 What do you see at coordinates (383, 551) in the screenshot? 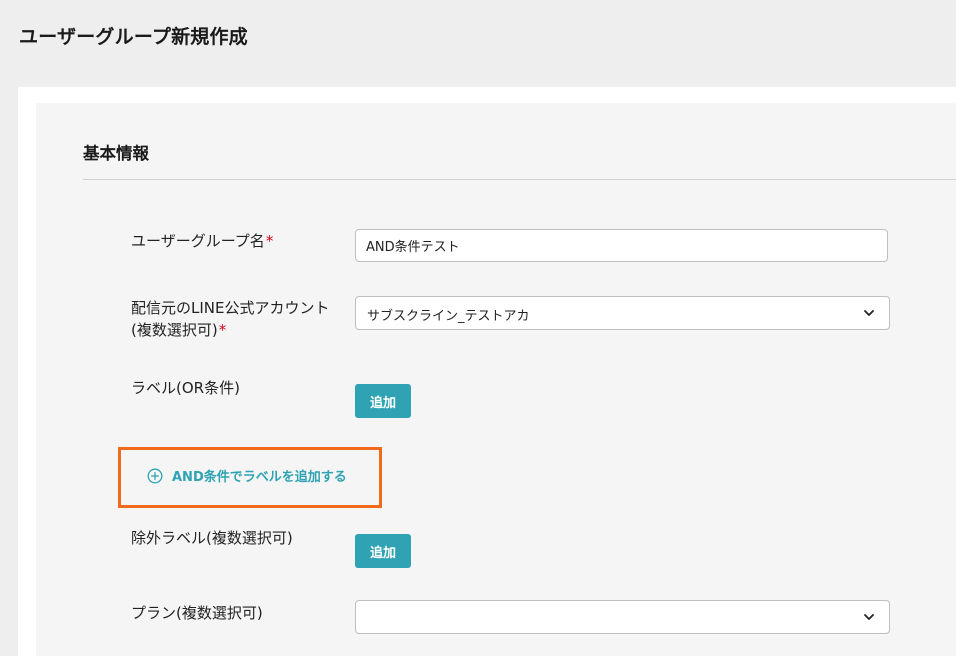
I see `exclude-label-add-button: 追加` at bounding box center [383, 551].